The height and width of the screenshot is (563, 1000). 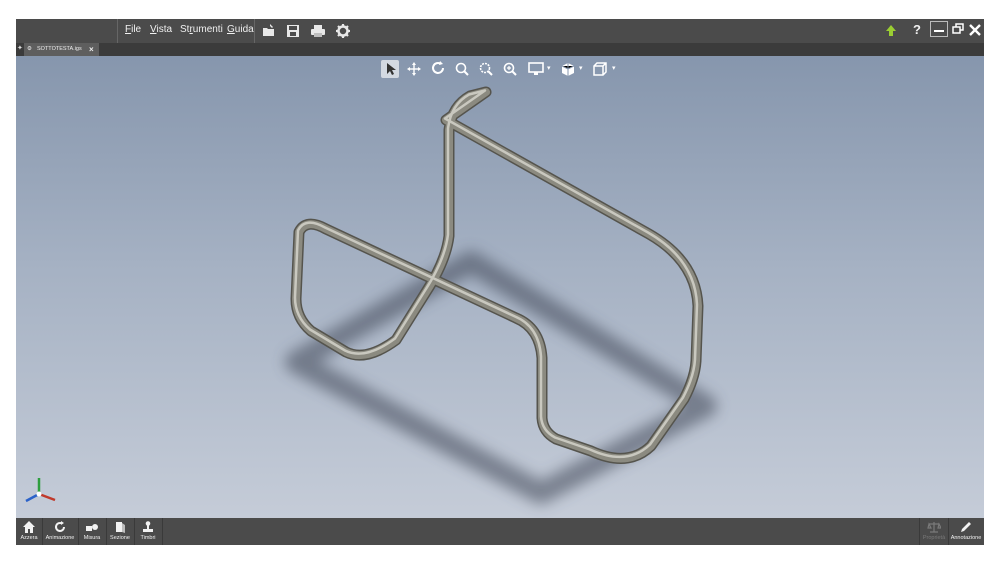 I want to click on animation-button: Animazione, so click(x=60, y=531).